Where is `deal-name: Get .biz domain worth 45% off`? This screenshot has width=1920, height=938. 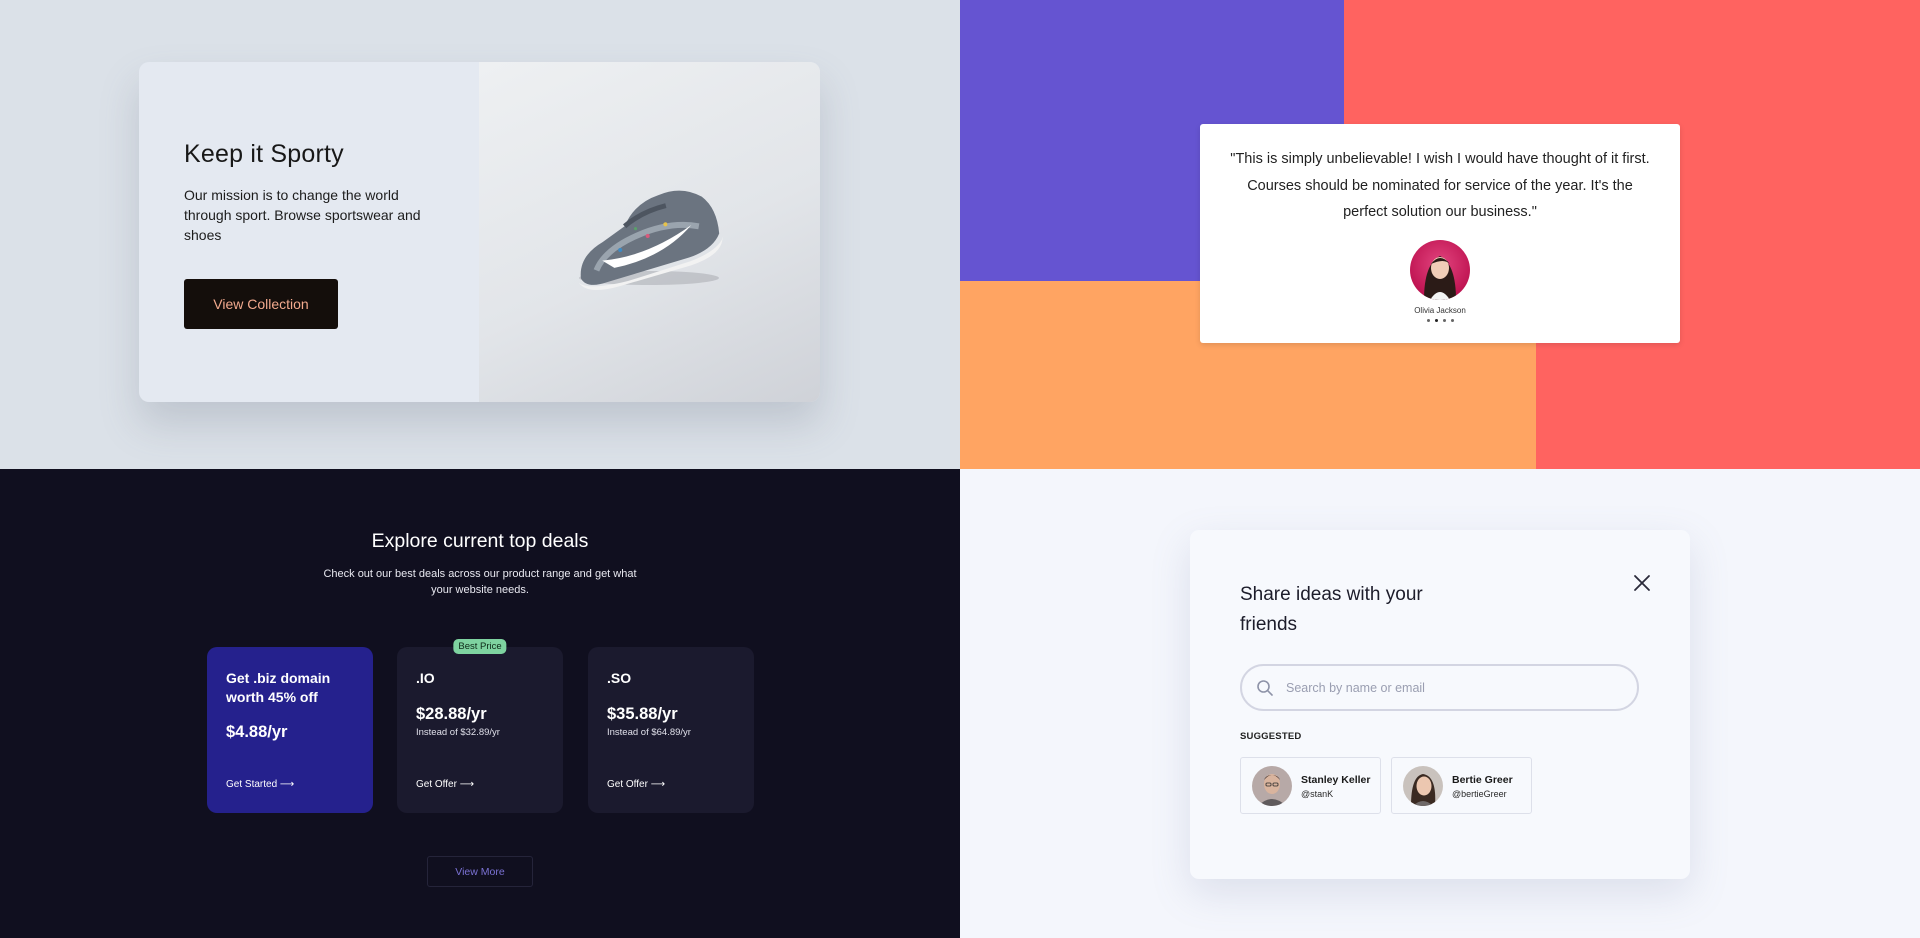 deal-name: Get .biz domain worth 45% off is located at coordinates (278, 687).